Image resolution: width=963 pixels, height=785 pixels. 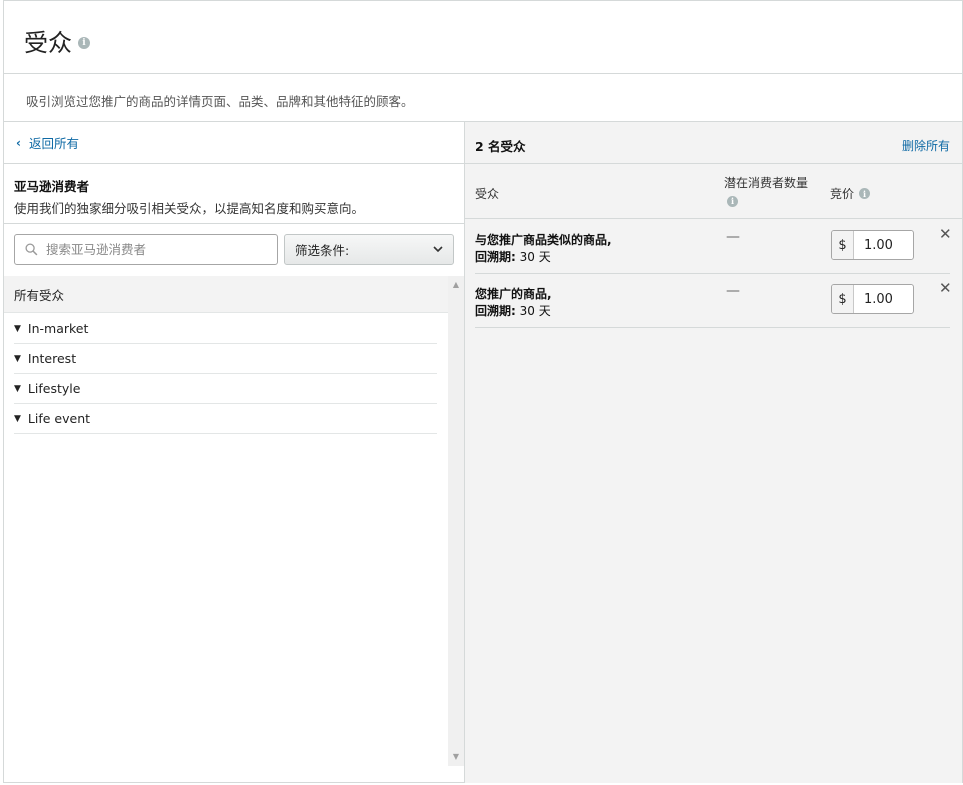 I want to click on scroll-down-arrow-icon: ▼, so click(x=456, y=756).